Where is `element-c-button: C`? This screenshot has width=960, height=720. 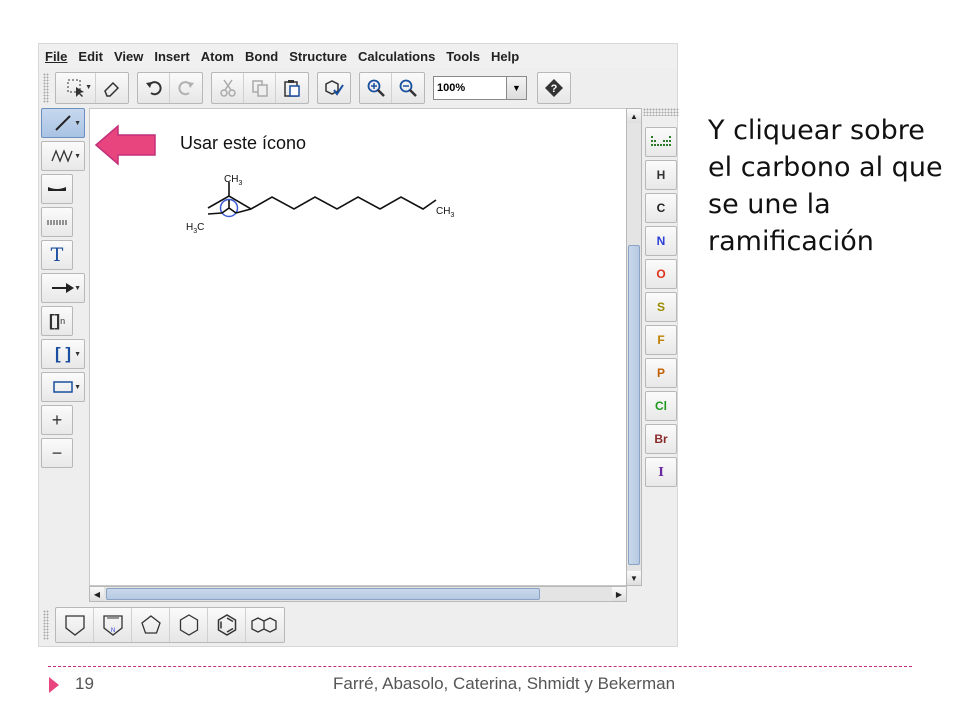
element-c-button: C is located at coordinates (661, 208).